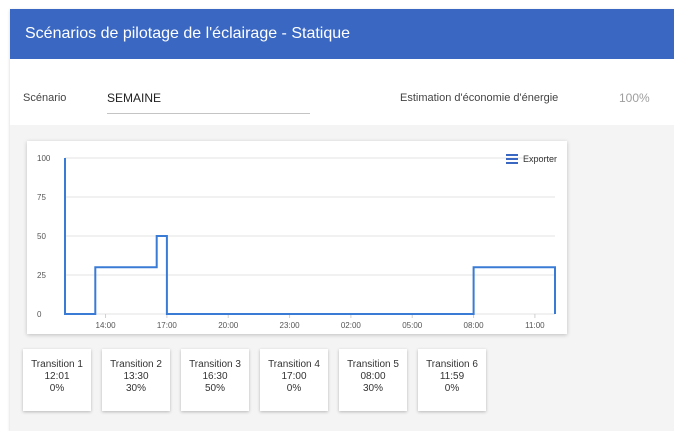  Describe the element at coordinates (39, 314) in the screenshot. I see `y-tick-label: 0` at that location.